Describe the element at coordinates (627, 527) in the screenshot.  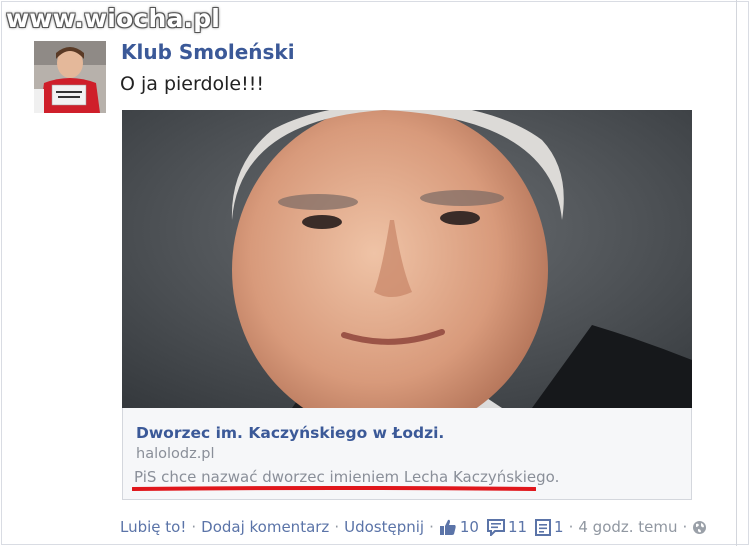
I see `post-timestamp: 4 godz. temu` at that location.